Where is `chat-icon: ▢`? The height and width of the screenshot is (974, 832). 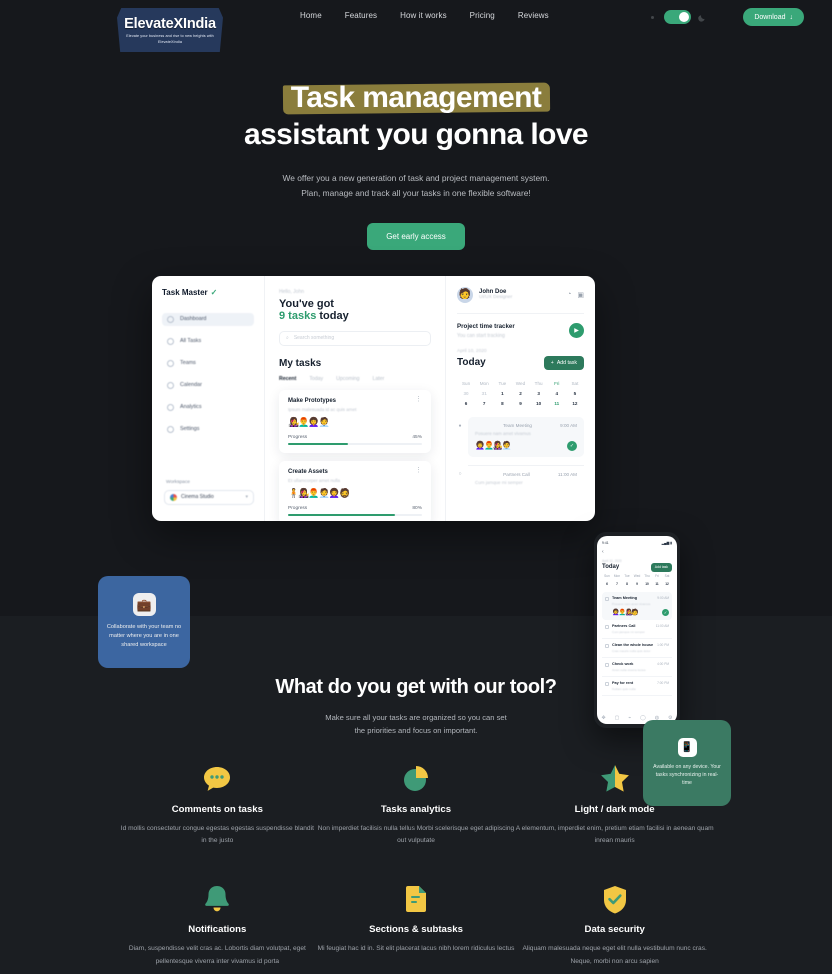 chat-icon: ▢ is located at coordinates (617, 718).